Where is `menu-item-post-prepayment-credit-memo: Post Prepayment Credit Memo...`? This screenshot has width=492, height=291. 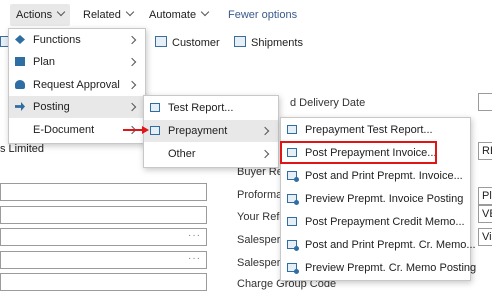 menu-item-post-prepayment-credit-memo: Post Prepayment Credit Memo... is located at coordinates (375, 222).